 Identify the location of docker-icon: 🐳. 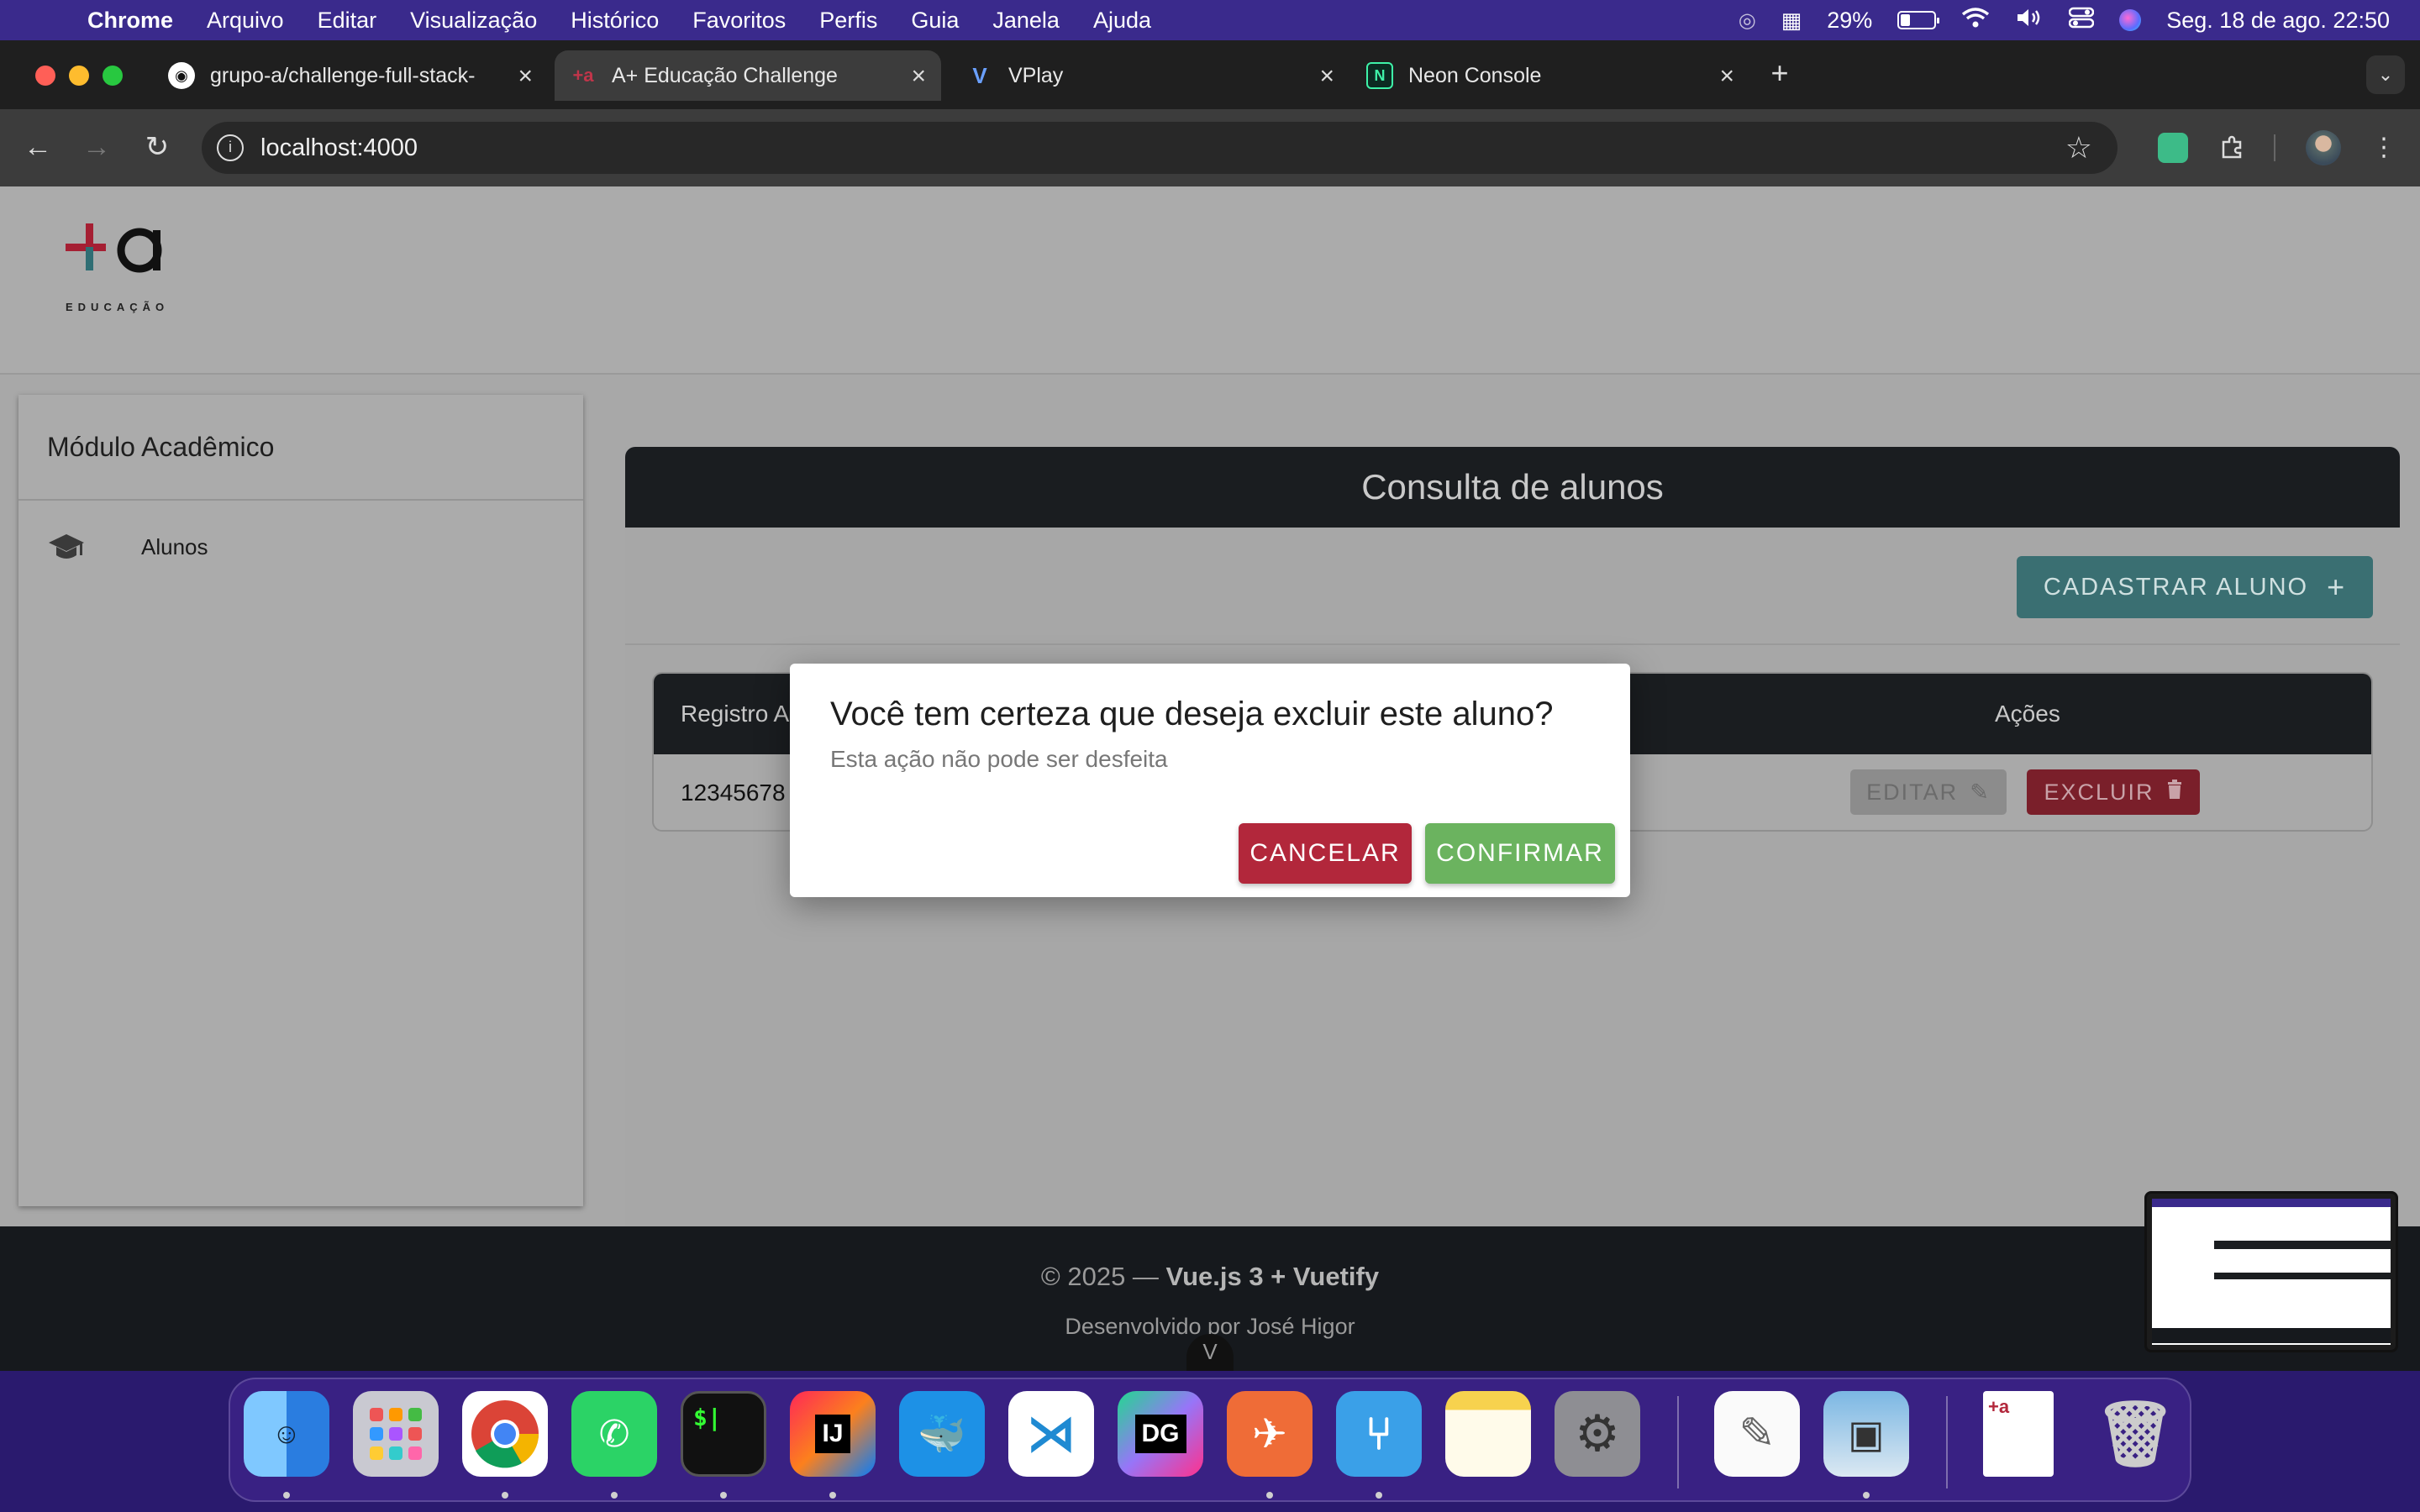
(942, 1434).